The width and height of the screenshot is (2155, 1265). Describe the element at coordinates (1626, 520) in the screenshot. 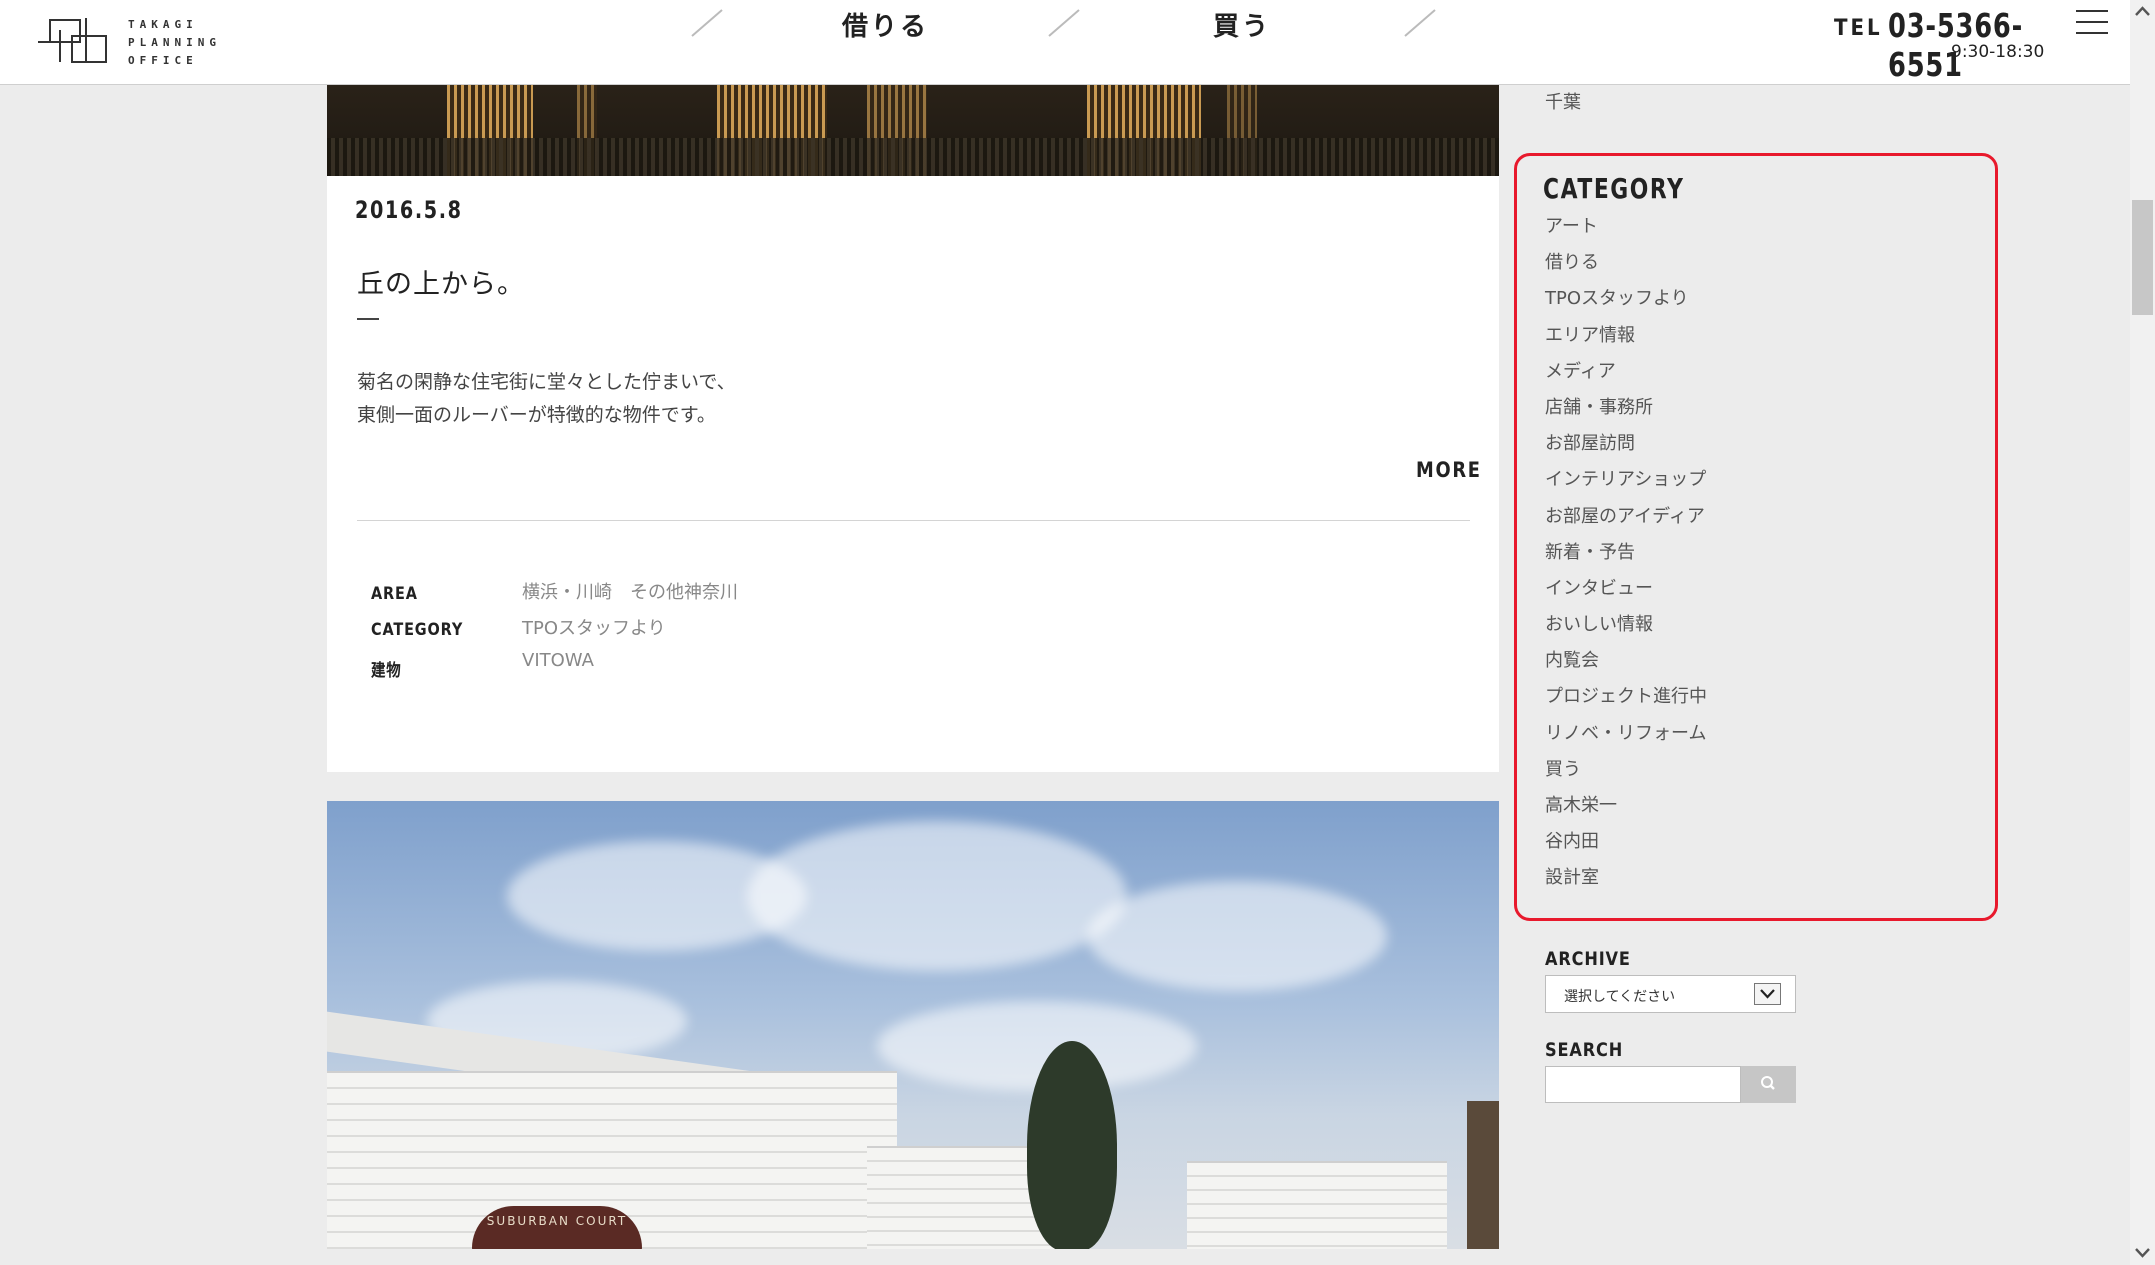

I see `category-item: お部屋のアイディア` at that location.